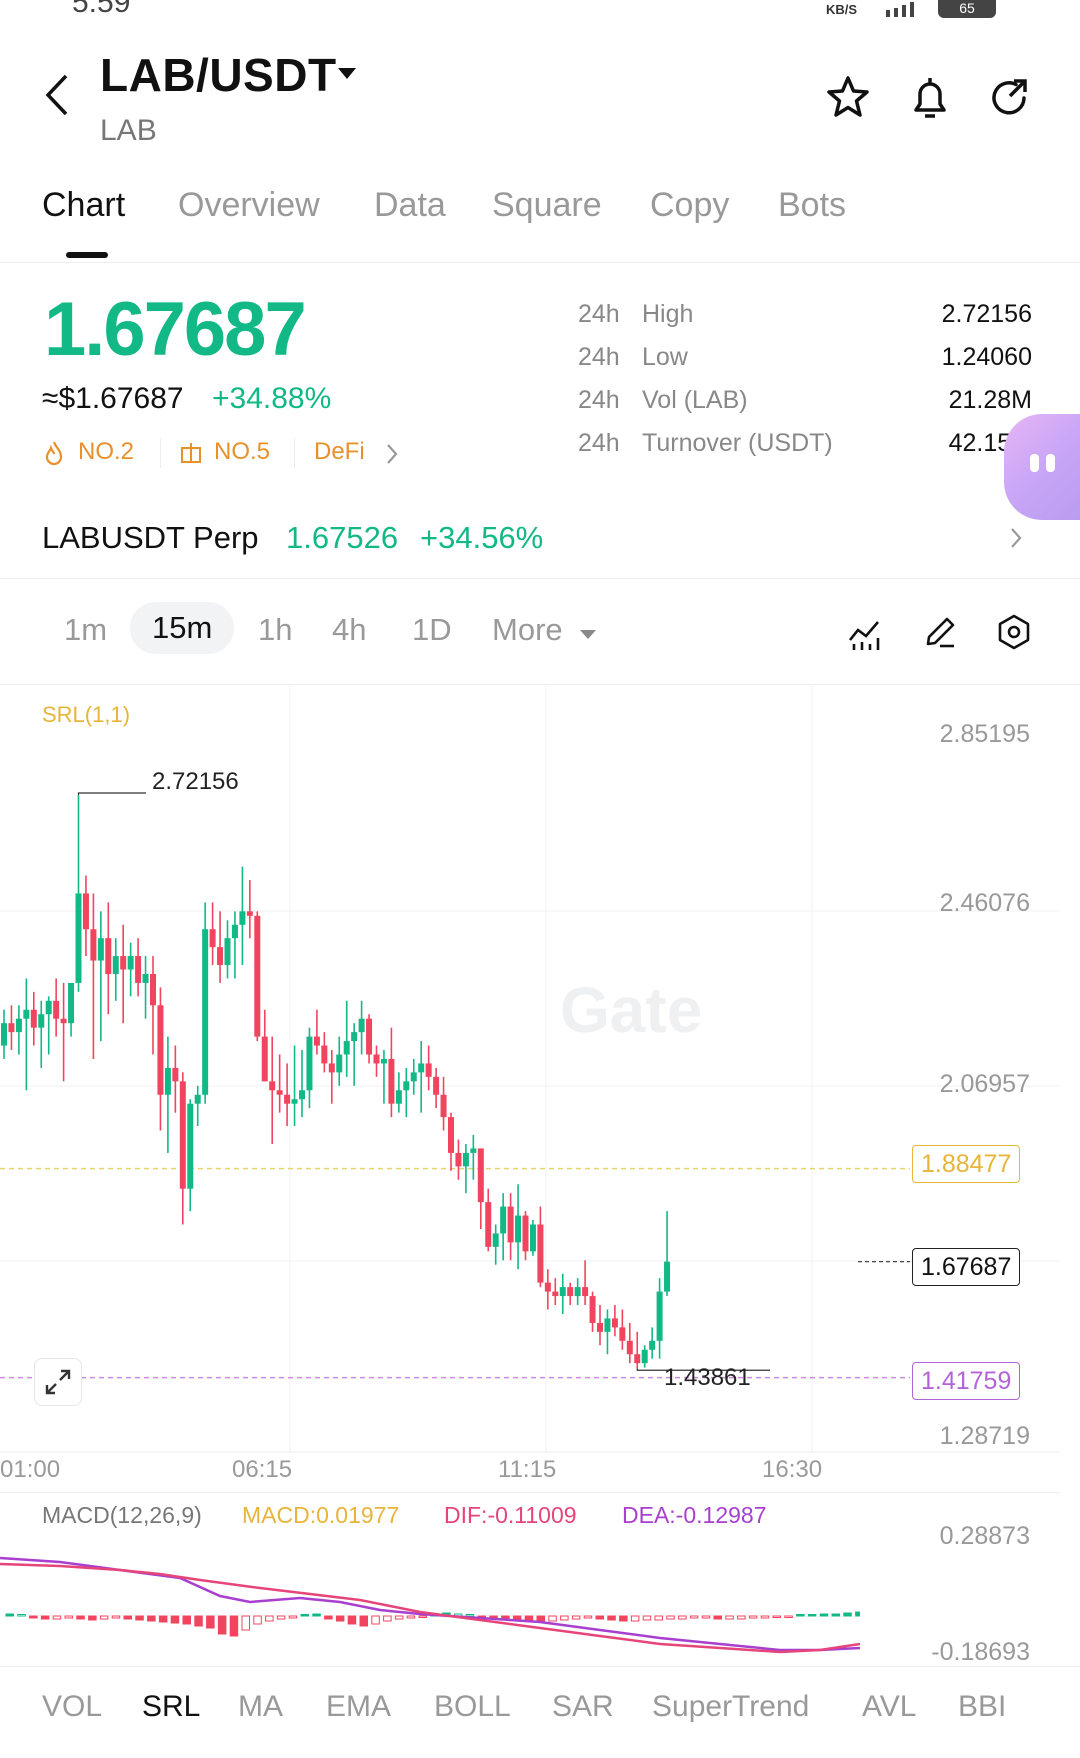  I want to click on indicator-srl: SRL, so click(171, 1707).